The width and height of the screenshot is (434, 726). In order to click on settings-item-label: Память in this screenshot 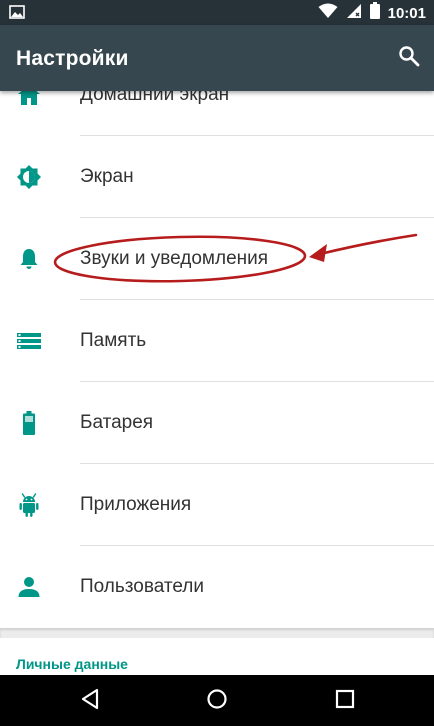, I will do `click(113, 340)`.